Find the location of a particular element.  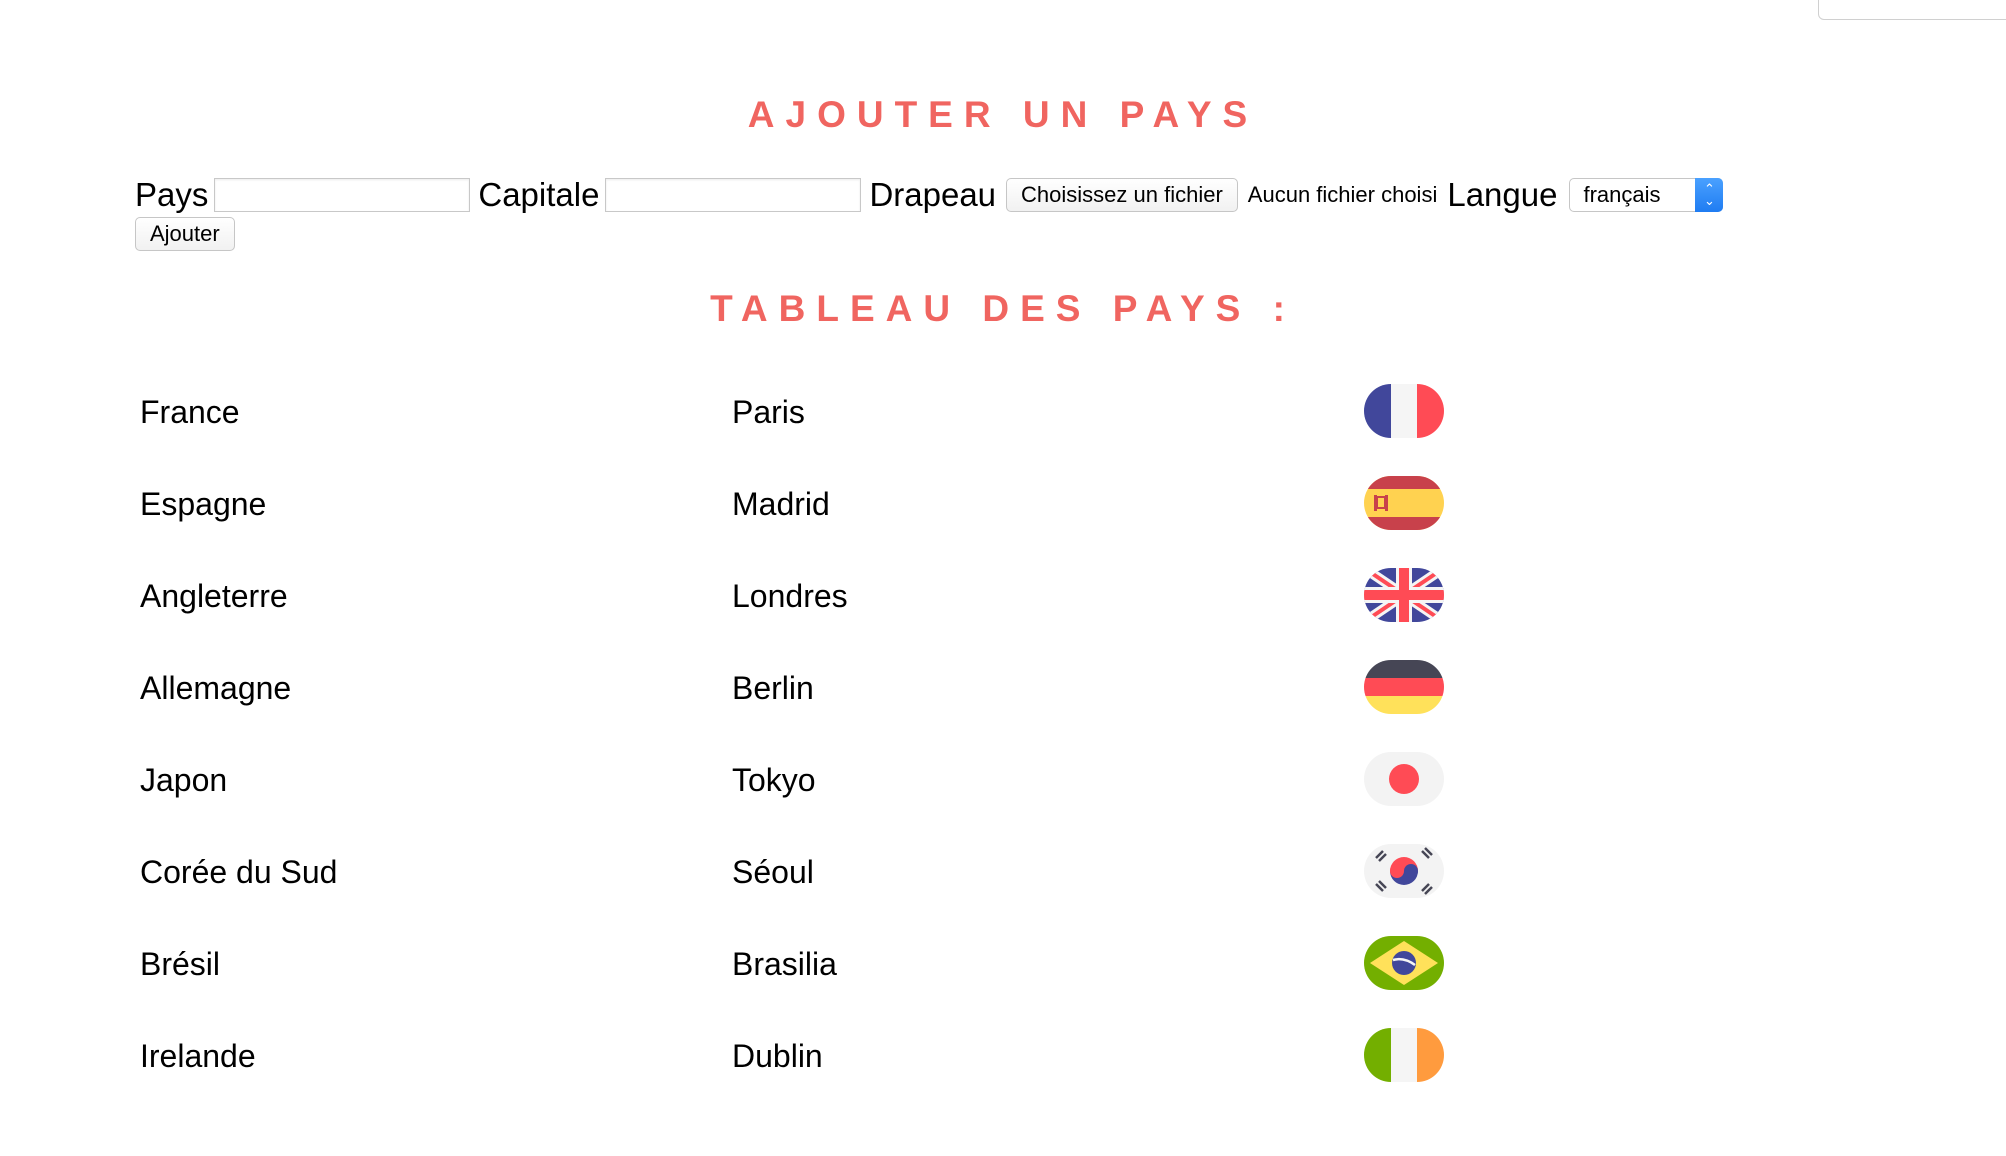

capital-label: Capitale is located at coordinates (539, 194).